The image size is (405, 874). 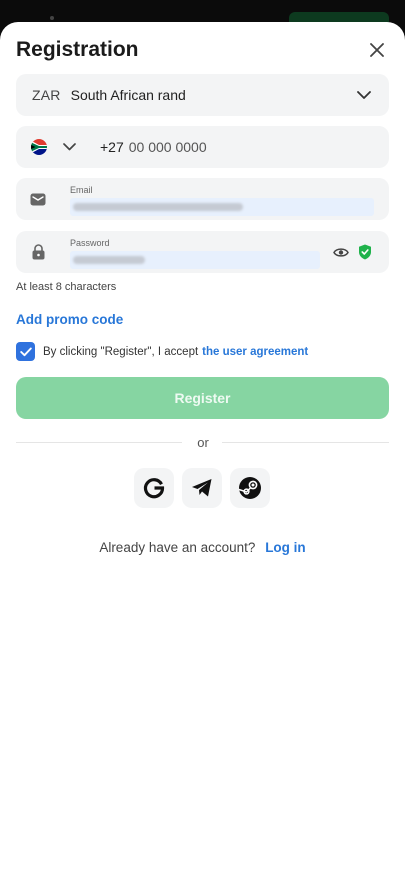 I want to click on divider-right, so click(x=305, y=442).